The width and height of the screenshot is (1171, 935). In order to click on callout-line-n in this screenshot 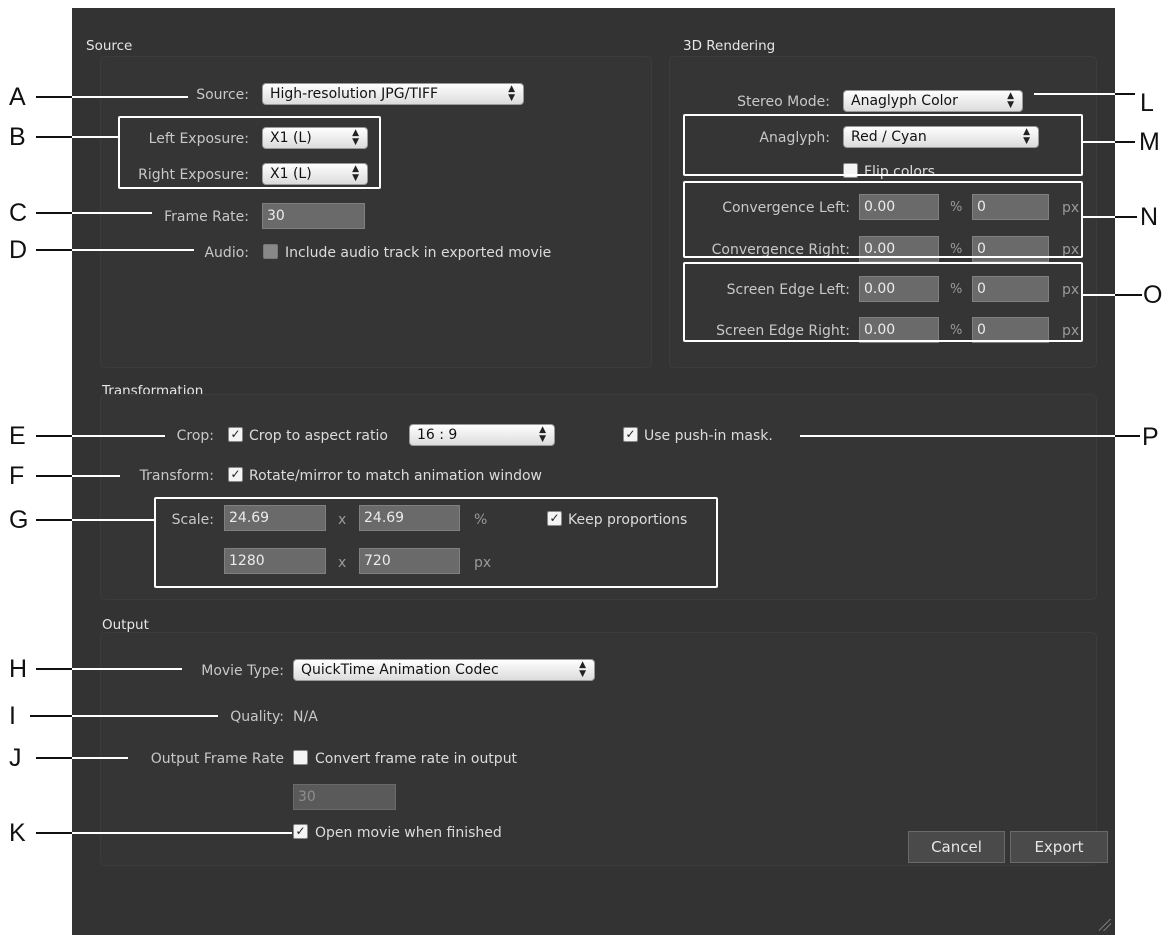, I will do `click(1126, 217)`.